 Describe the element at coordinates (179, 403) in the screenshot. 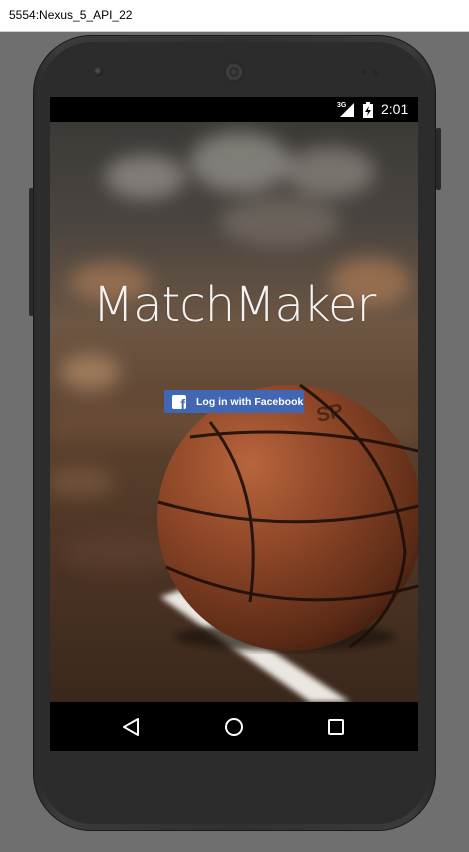

I see `facebook-icon: f` at that location.